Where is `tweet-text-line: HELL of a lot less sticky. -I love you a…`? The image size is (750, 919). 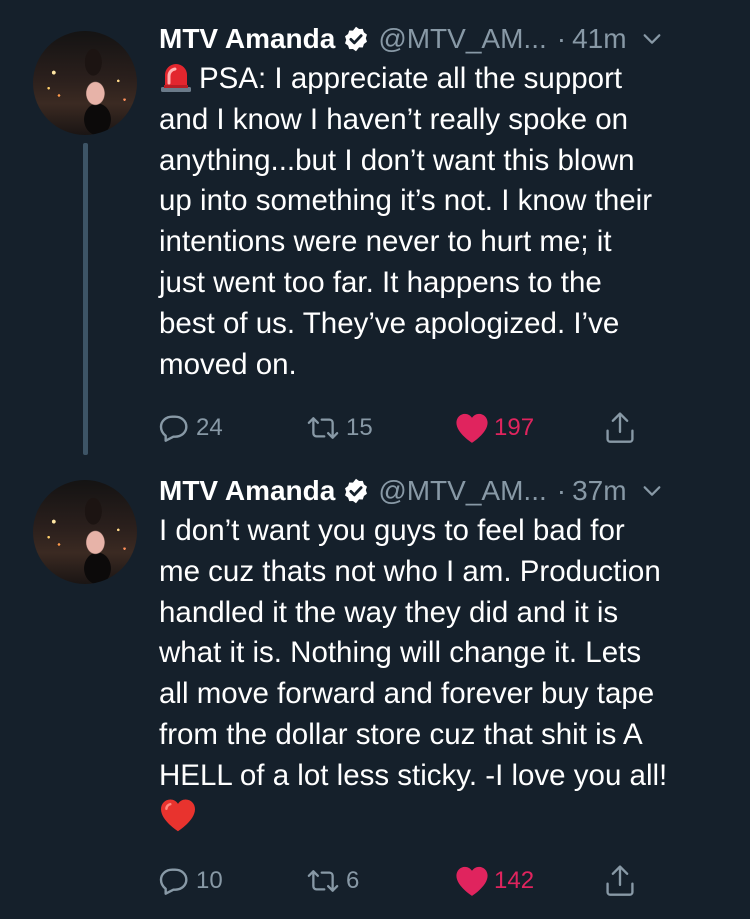 tweet-text-line: HELL of a lot less sticky. -I love you a… is located at coordinates (413, 775).